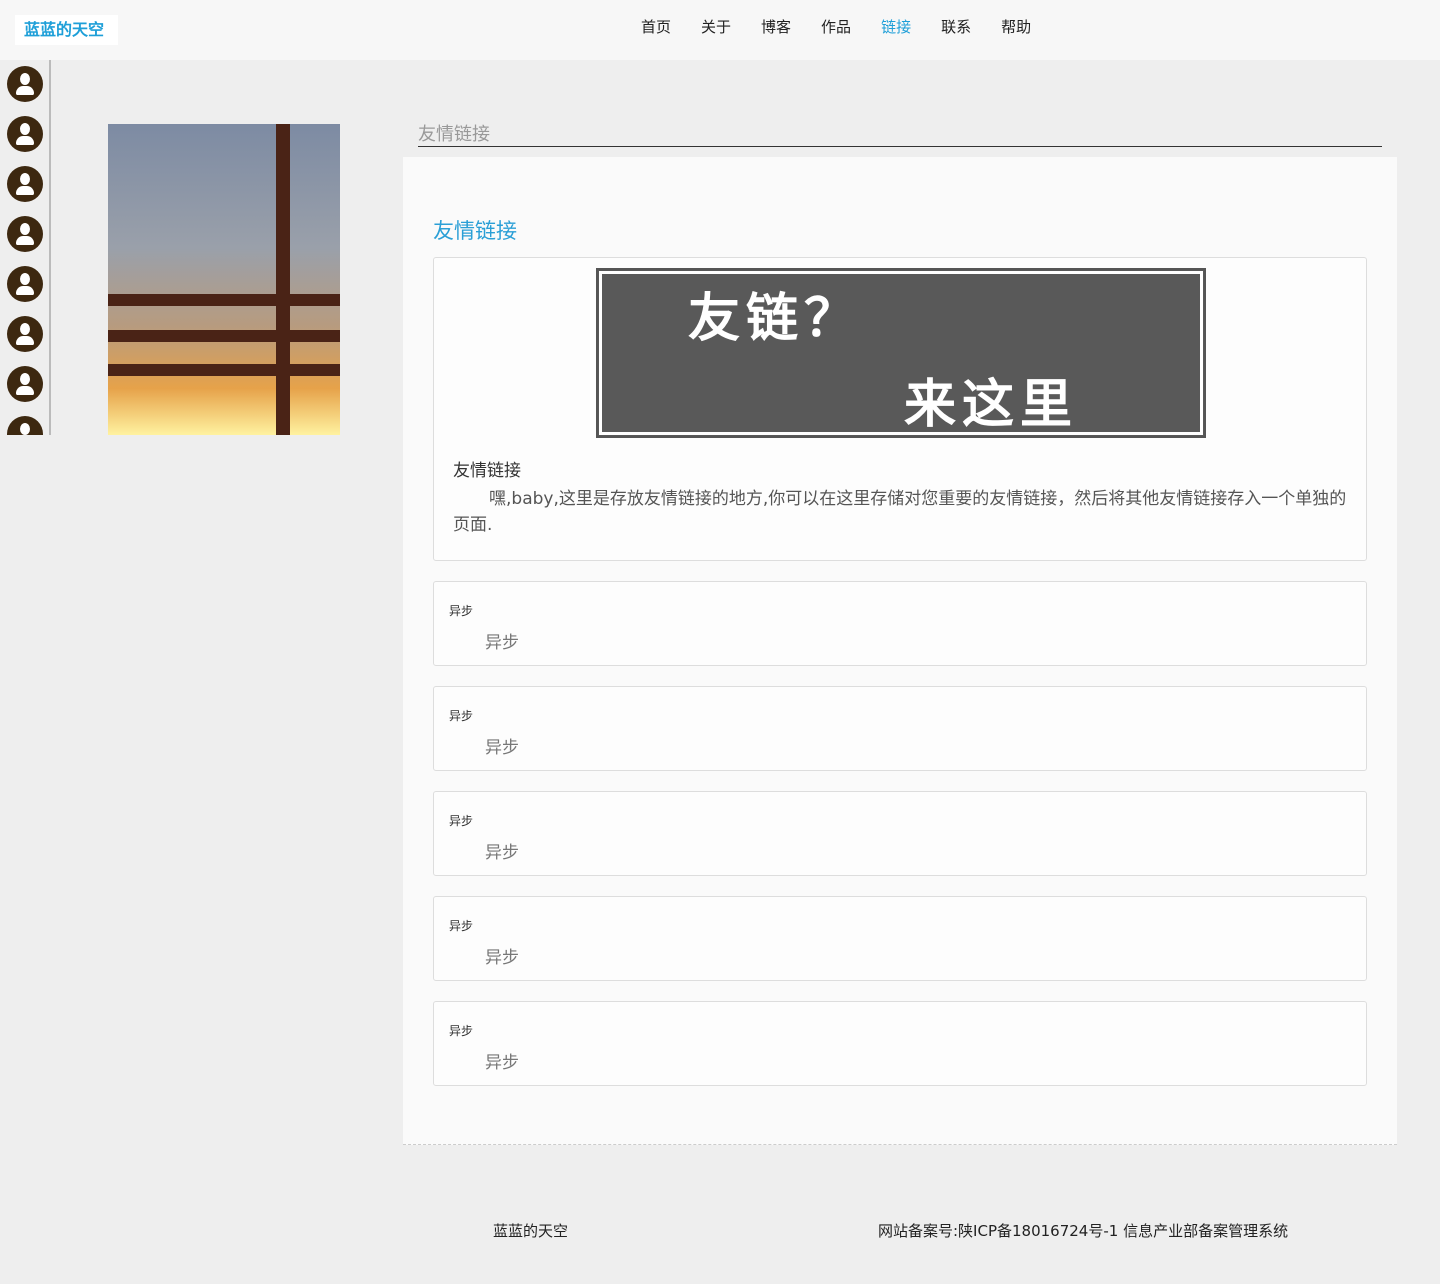 The width and height of the screenshot is (1440, 1284). Describe the element at coordinates (901, 353) in the screenshot. I see `banner-image: 友链？ 来这里` at that location.